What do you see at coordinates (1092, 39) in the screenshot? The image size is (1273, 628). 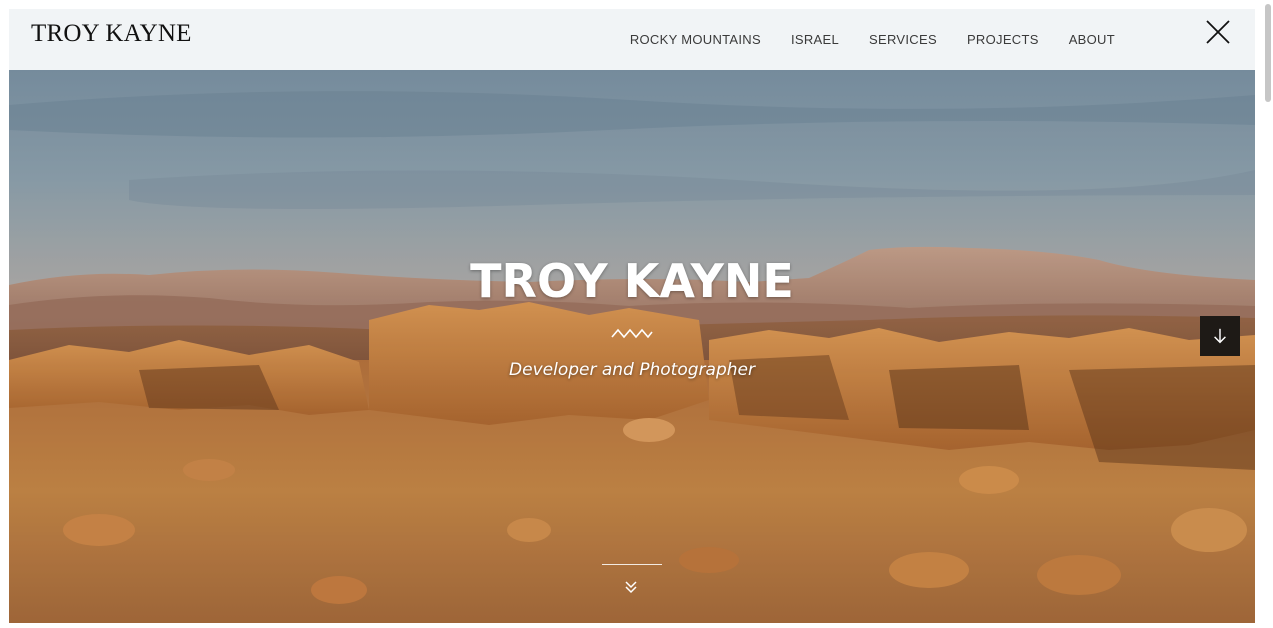 I see `nav-about: ABOUT` at bounding box center [1092, 39].